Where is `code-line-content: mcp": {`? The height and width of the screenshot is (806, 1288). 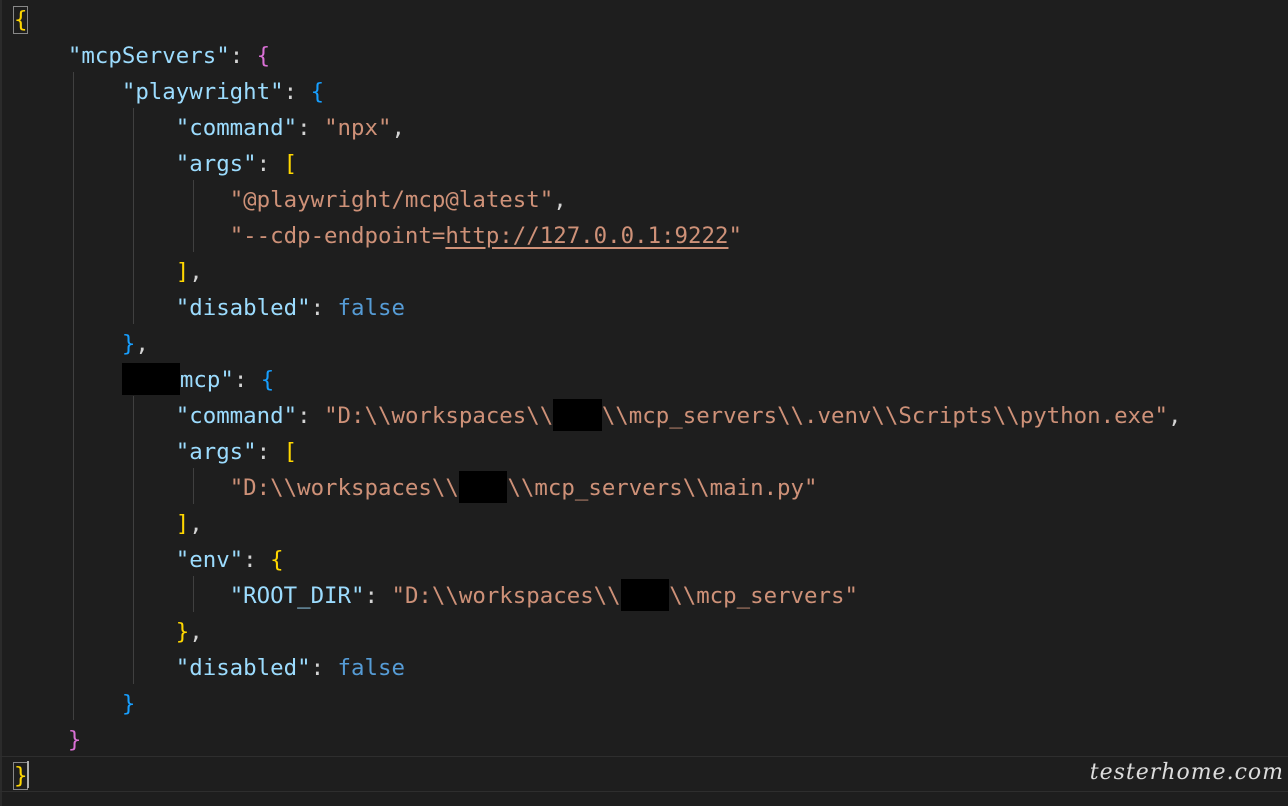
code-line-content: mcp": { is located at coordinates (144, 380).